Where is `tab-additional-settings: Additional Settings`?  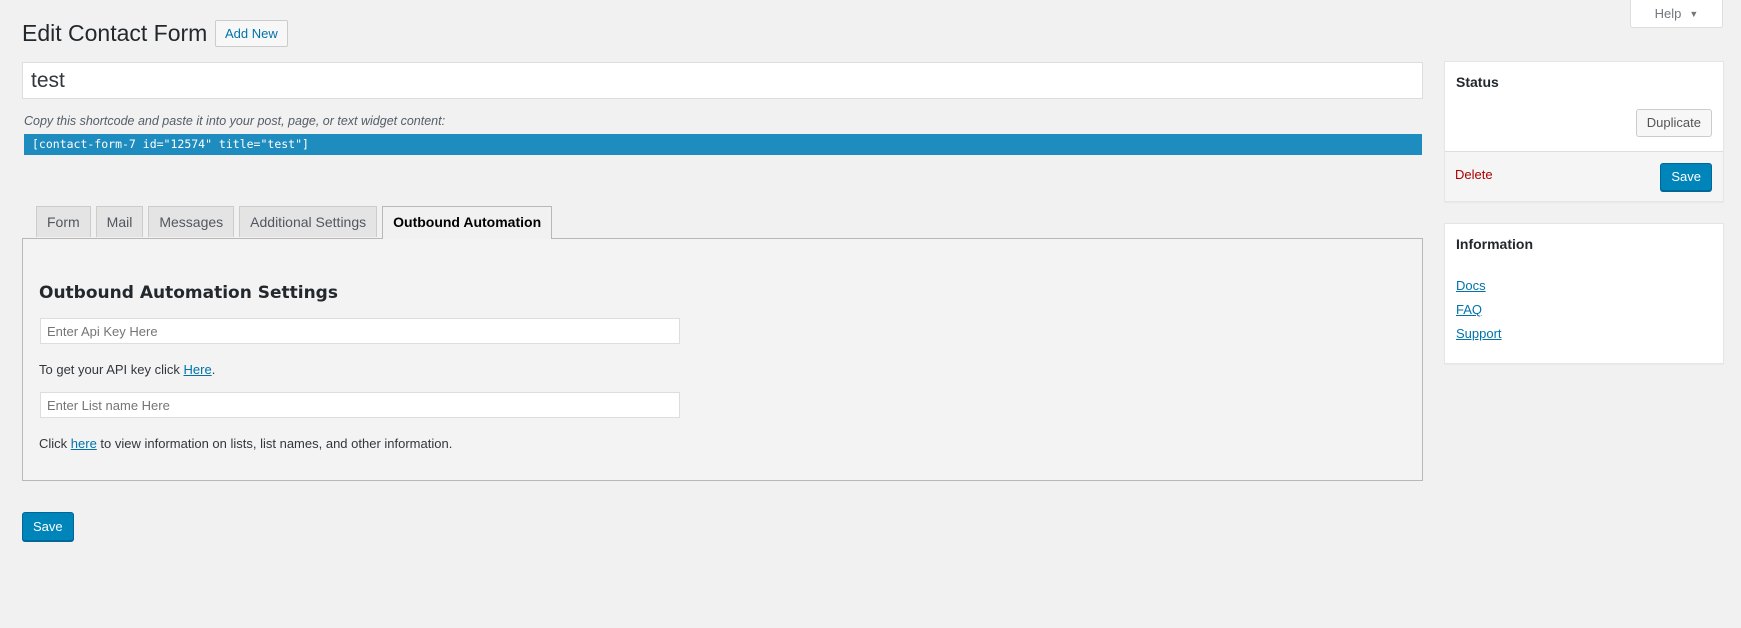
tab-additional-settings: Additional Settings is located at coordinates (308, 221).